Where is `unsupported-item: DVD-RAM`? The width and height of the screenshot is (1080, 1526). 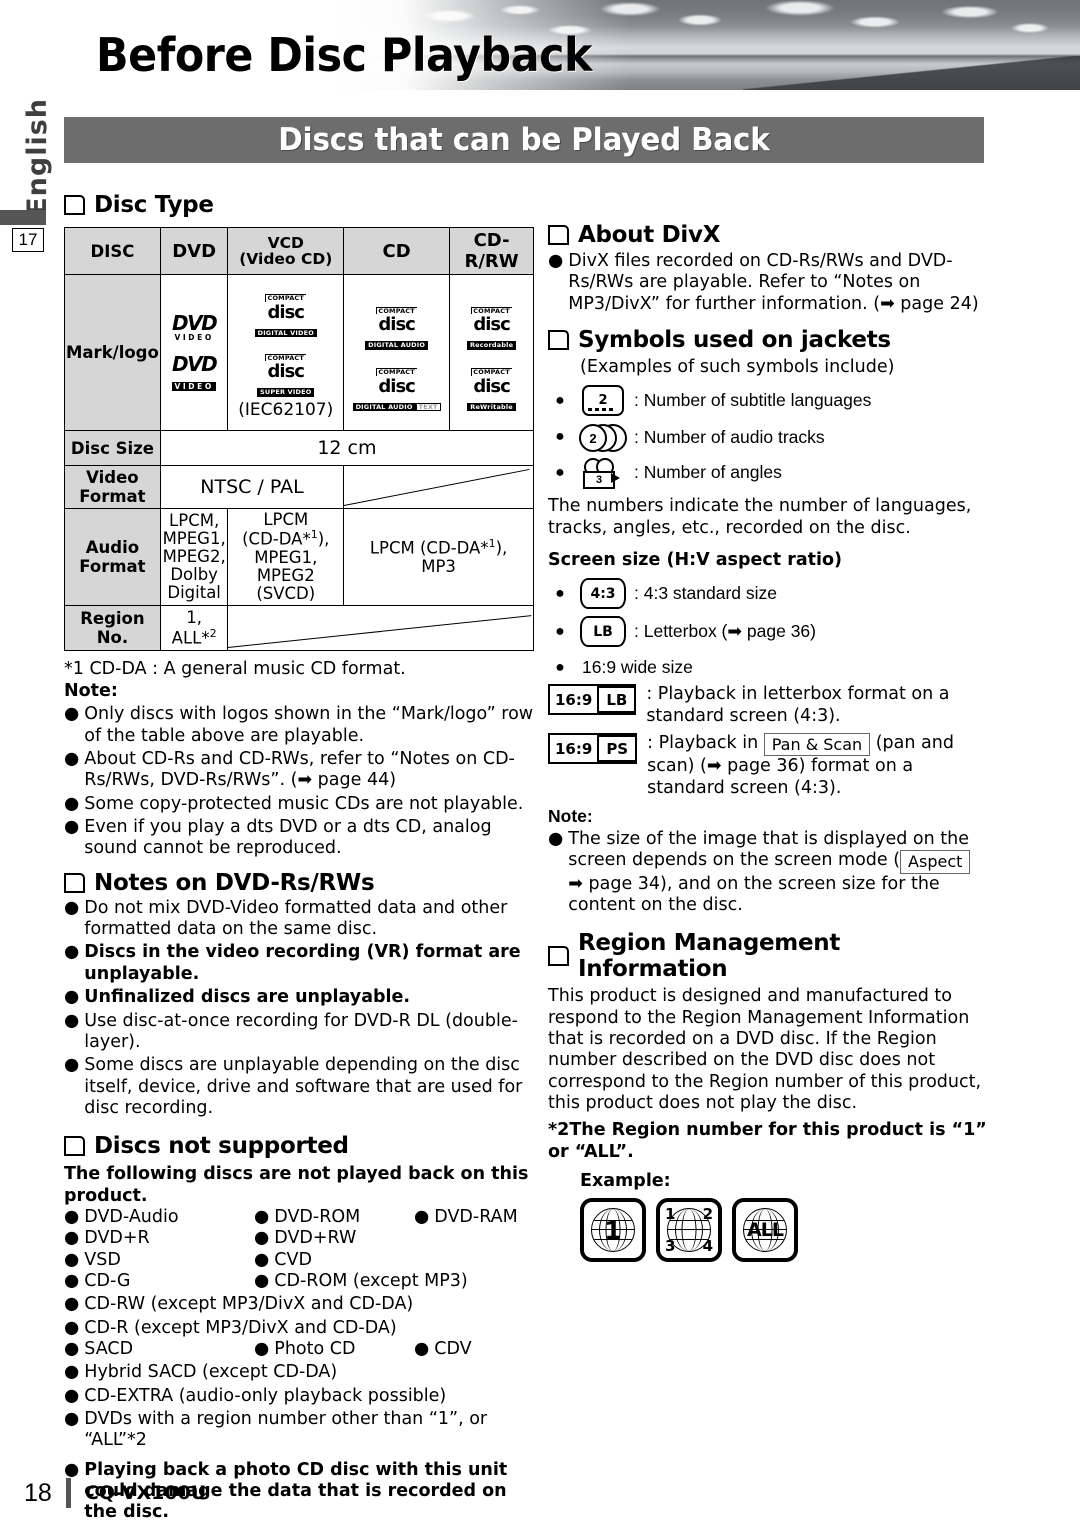 unsupported-item: DVD-RAM is located at coordinates (476, 1216).